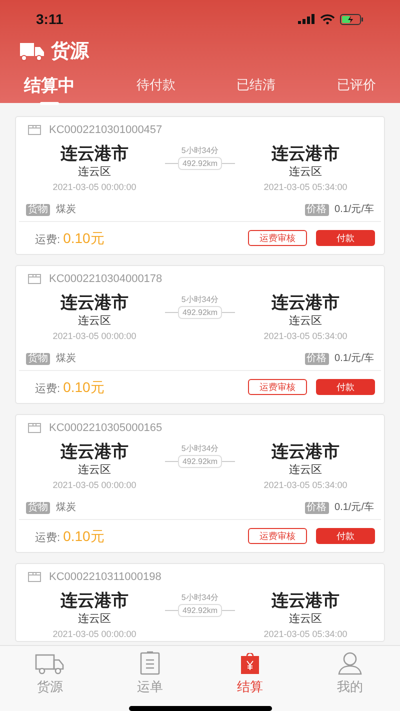 The image size is (400, 711). What do you see at coordinates (105, 577) in the screenshot?
I see `order-number: KC0002210311000198` at bounding box center [105, 577].